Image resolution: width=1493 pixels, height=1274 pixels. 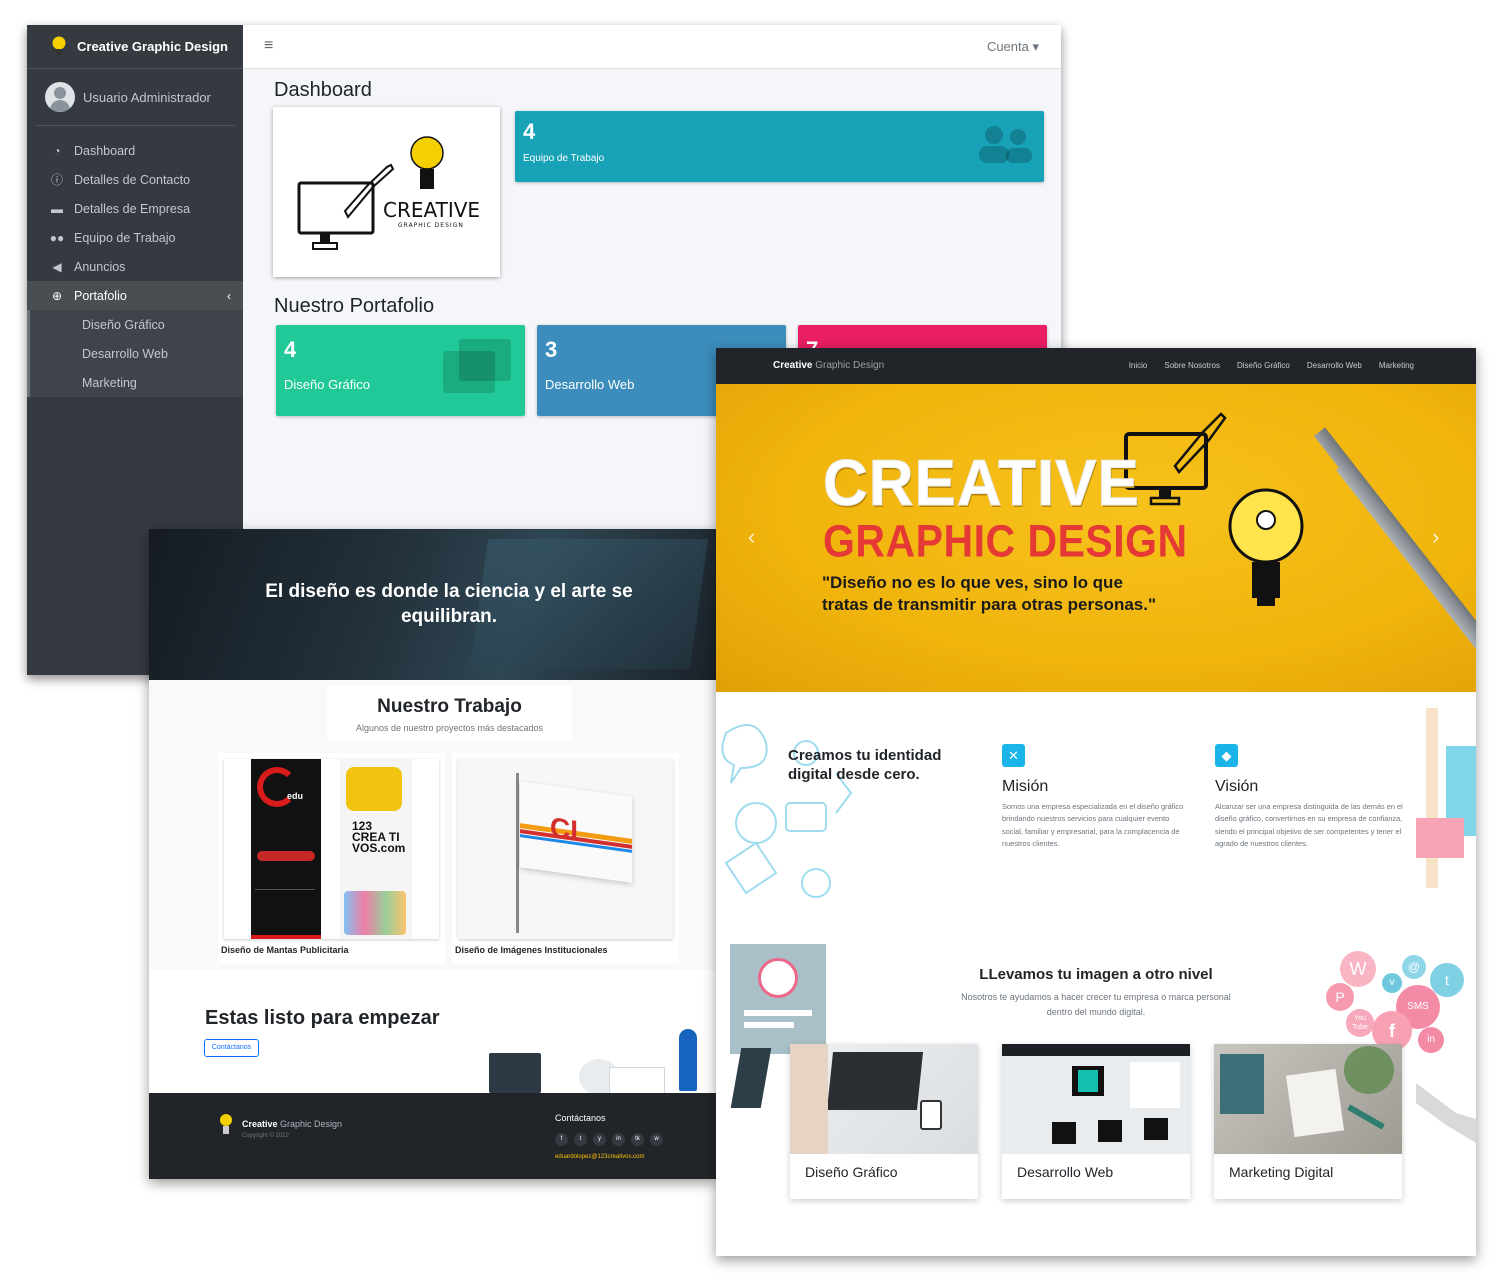 I want to click on lightbulb-logo-icon, so click(x=226, y=1124).